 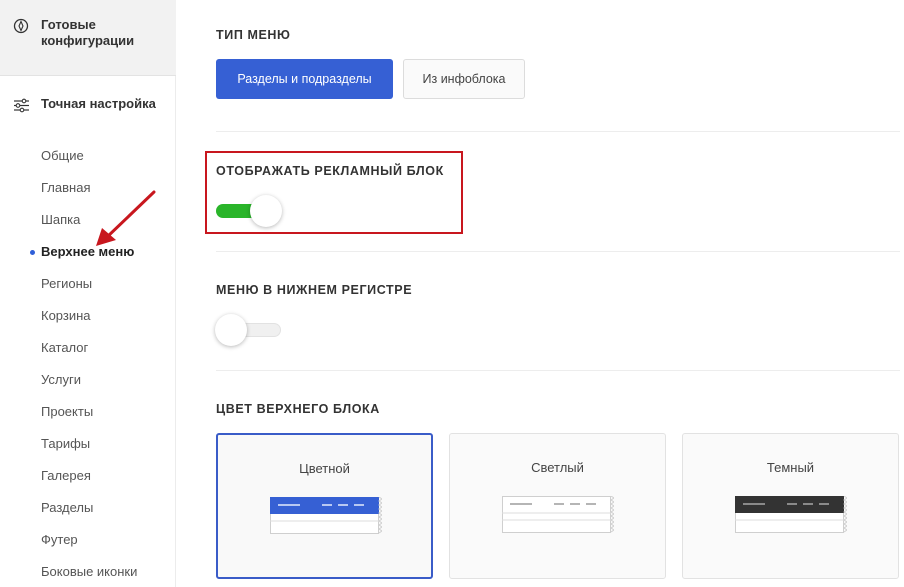 What do you see at coordinates (21, 26) in the screenshot?
I see `compass-icon` at bounding box center [21, 26].